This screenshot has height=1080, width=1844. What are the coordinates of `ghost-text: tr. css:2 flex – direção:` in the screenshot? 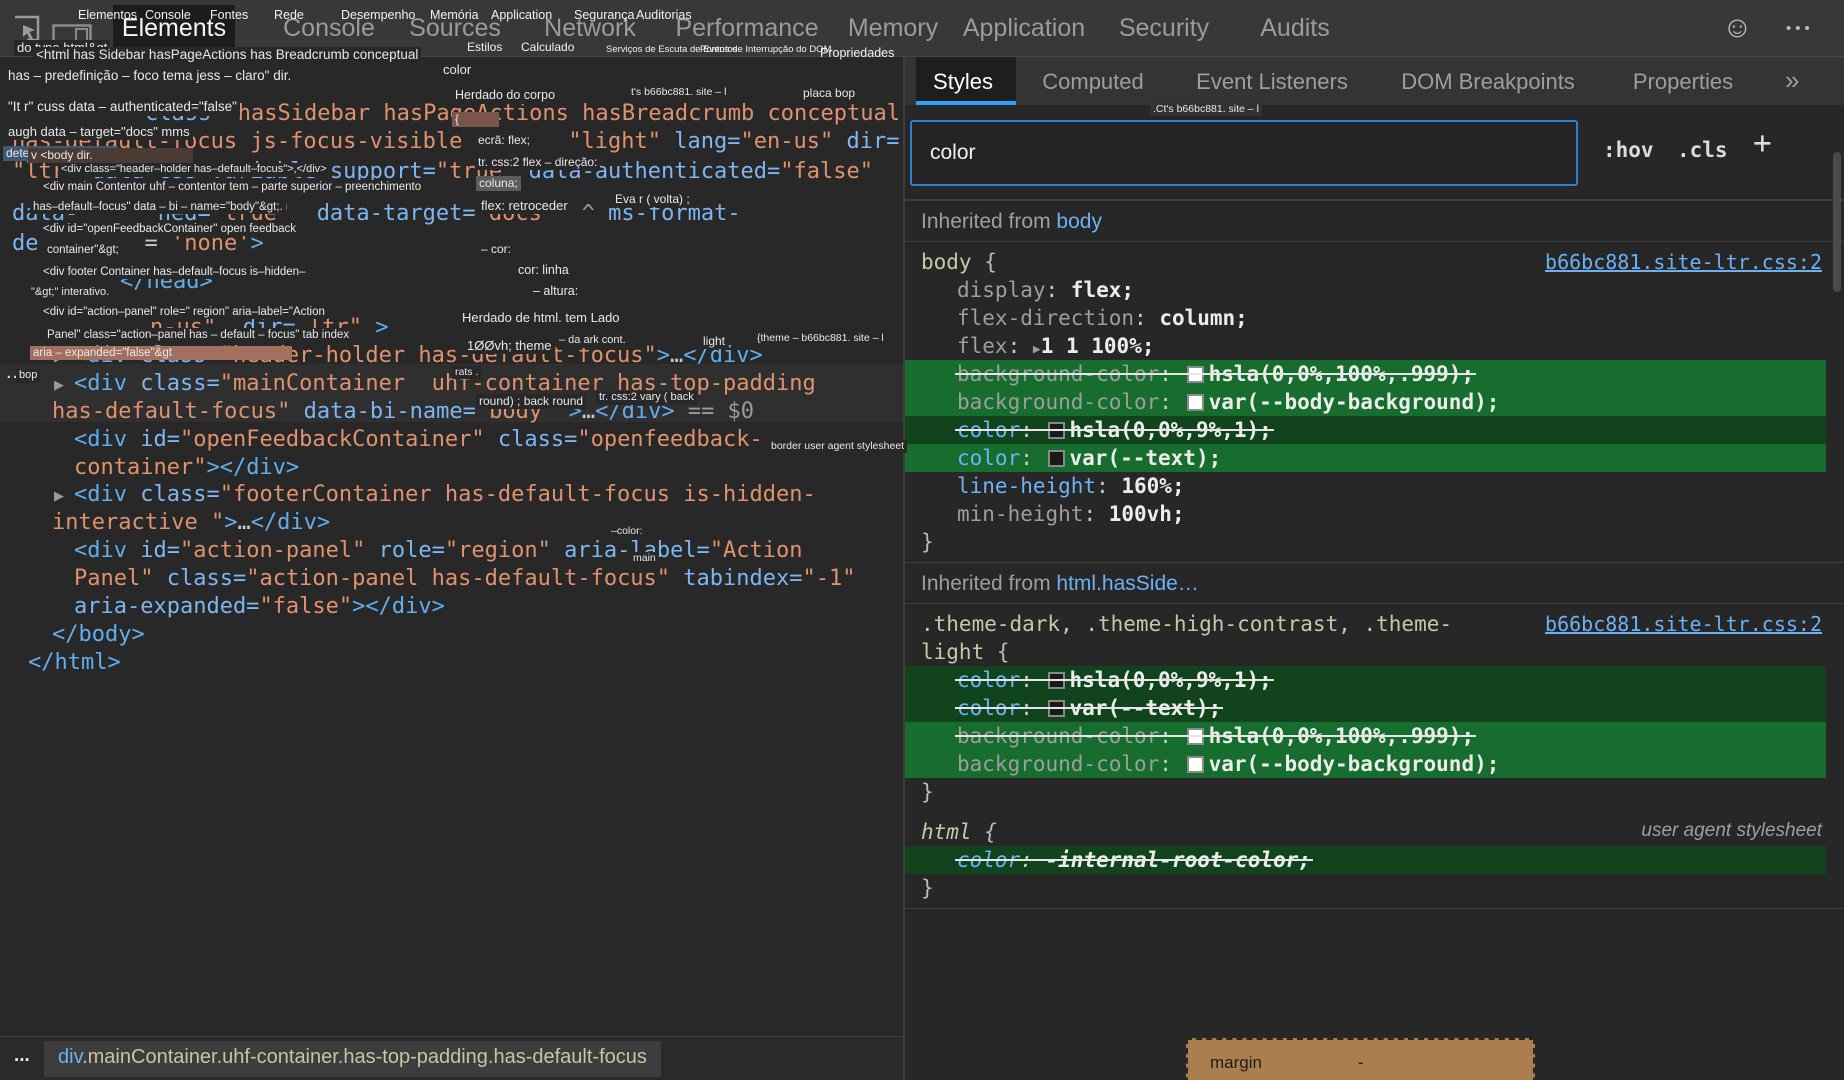 It's located at (538, 162).